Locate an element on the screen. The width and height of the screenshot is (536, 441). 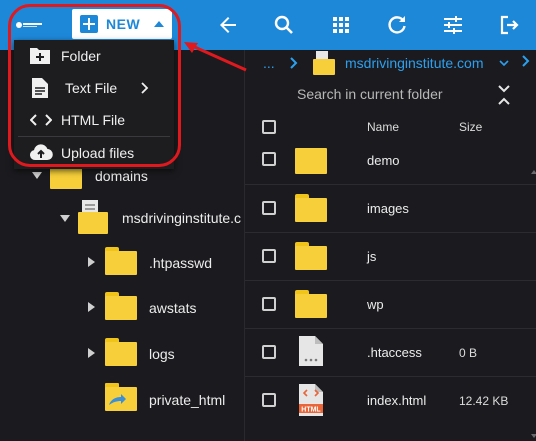
tree-item-site: msdrivinginstitute.c is located at coordinates (151, 218).